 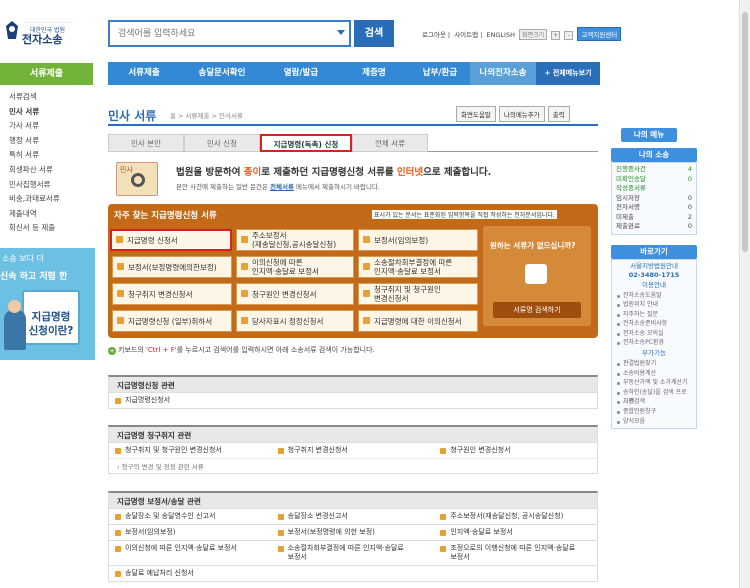 What do you see at coordinates (190, 400) in the screenshot?
I see `doc-link: 지급명령신청서` at bounding box center [190, 400].